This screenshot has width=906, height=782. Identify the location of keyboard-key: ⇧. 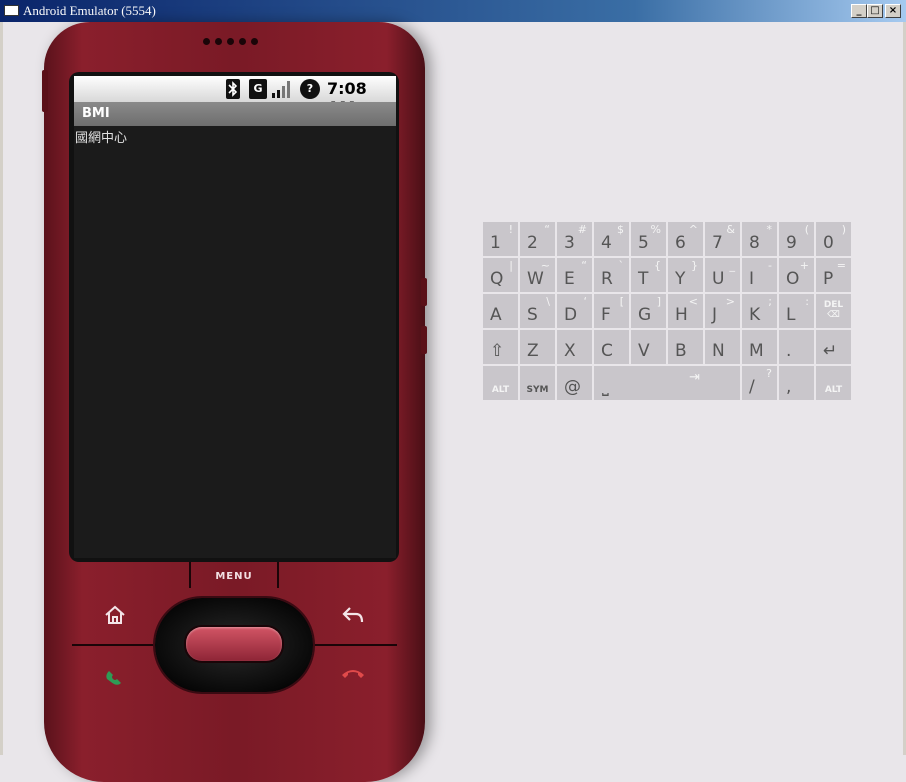
(500, 347).